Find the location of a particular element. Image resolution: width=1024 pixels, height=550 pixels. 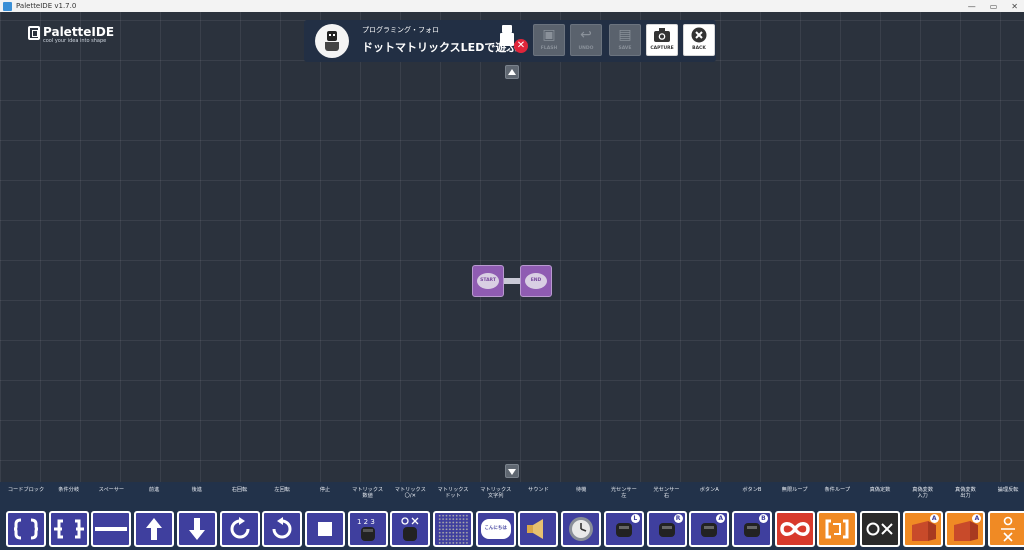

matrix-text-icon: こんにちは is located at coordinates (495, 529).